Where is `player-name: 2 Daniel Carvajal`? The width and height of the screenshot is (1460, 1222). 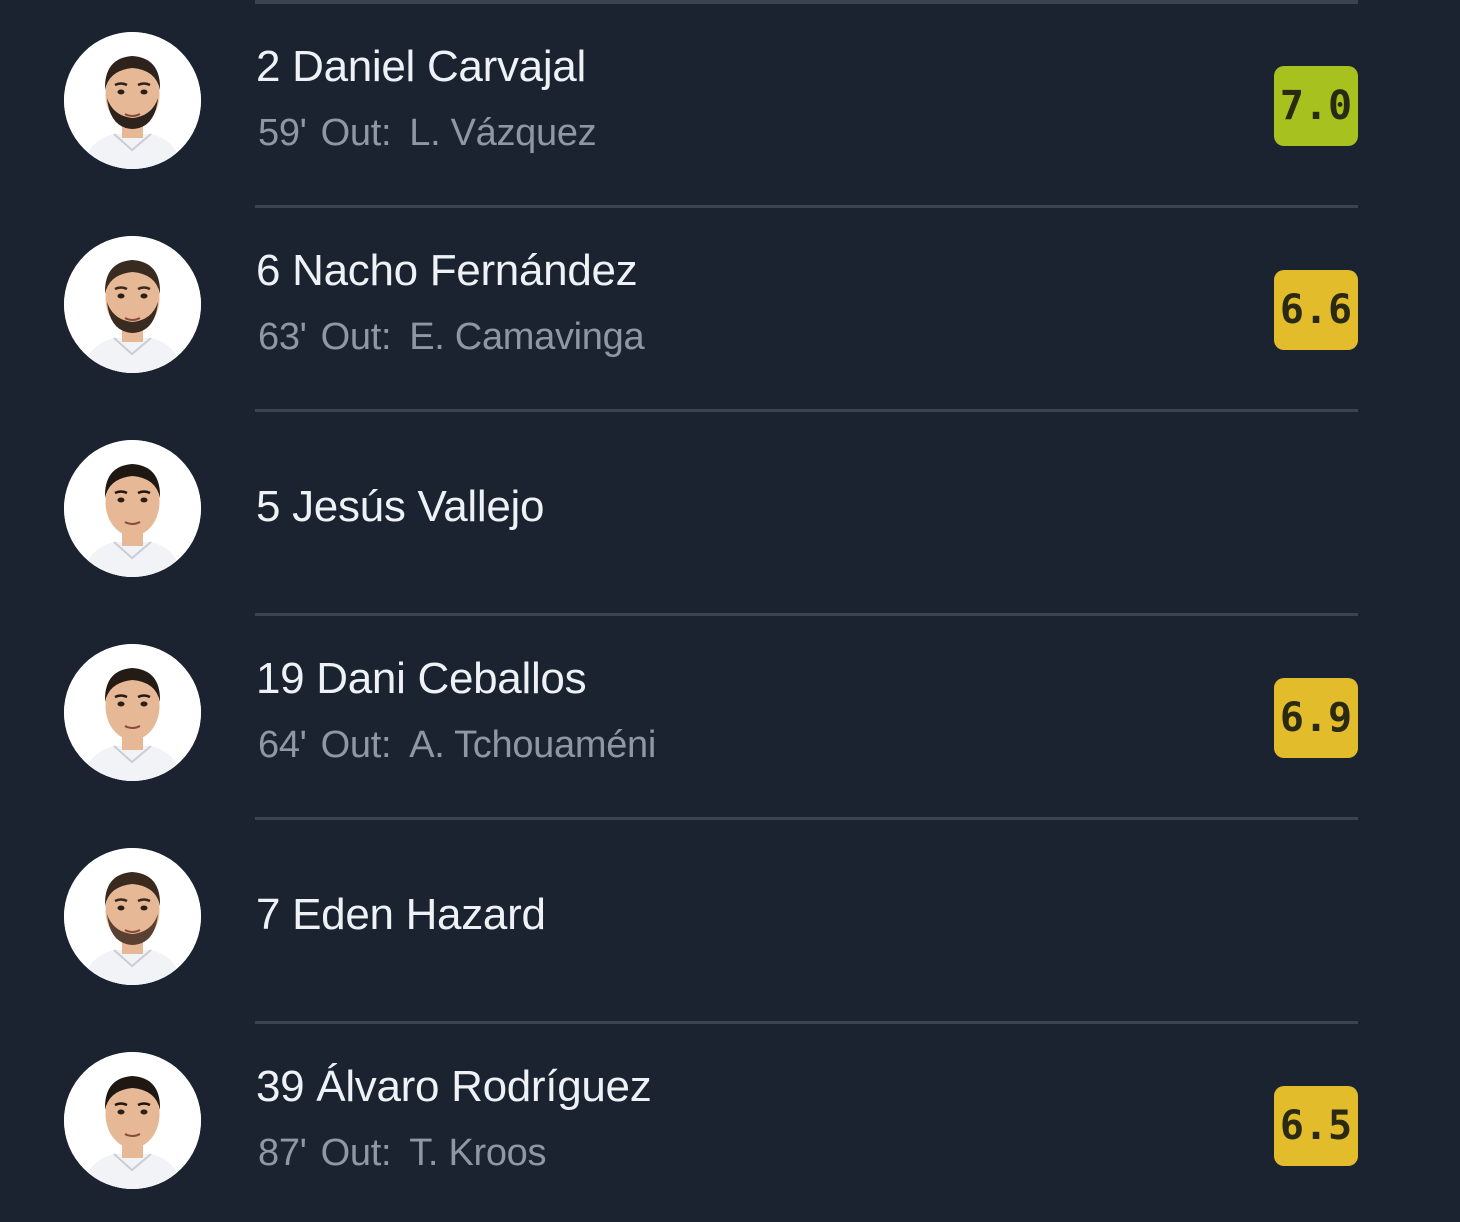
player-name: 2 Daniel Carvajal is located at coordinates (421, 67).